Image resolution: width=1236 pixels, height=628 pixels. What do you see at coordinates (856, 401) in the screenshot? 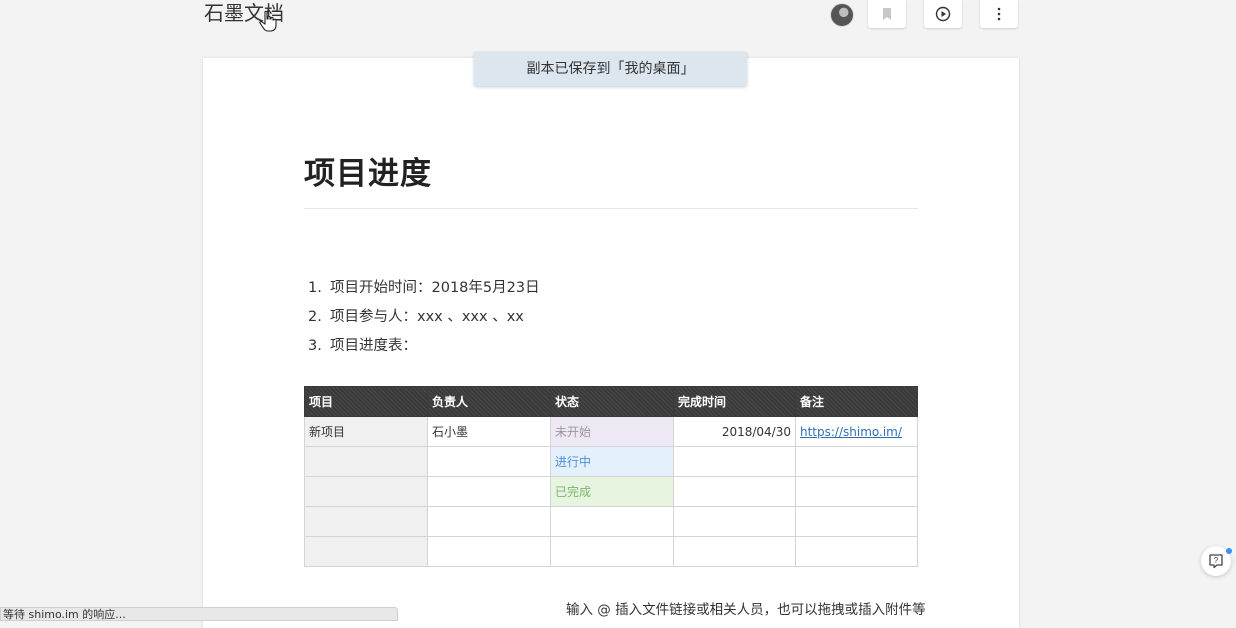
I see `table-header-cell: 备注` at bounding box center [856, 401].